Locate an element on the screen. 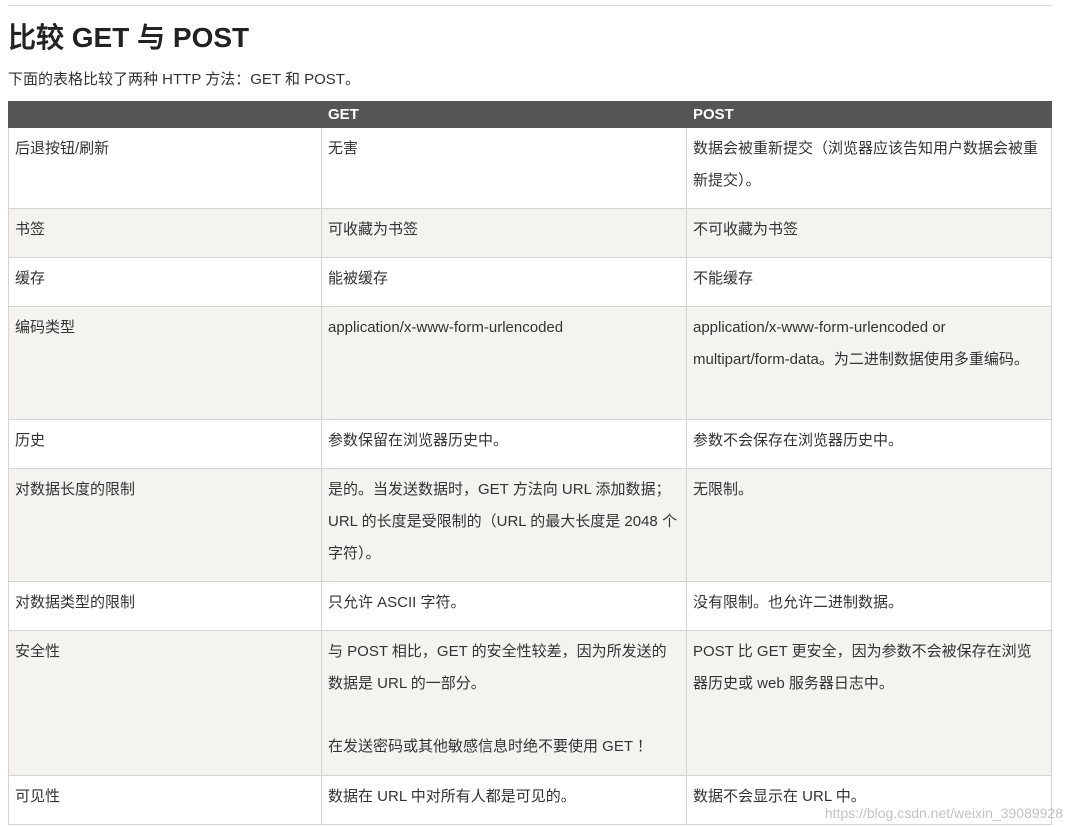 This screenshot has height=827, width=1073. row-label: 书签 is located at coordinates (165, 233).